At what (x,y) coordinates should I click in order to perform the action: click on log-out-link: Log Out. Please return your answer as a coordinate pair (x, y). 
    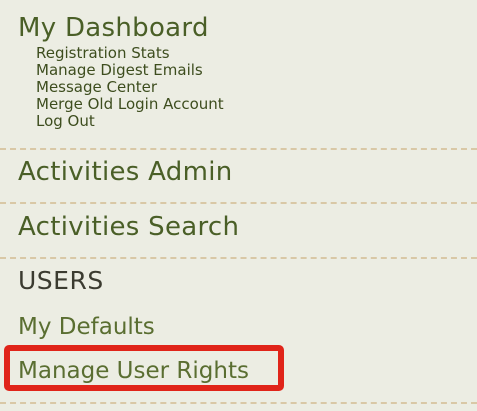
    Looking at the image, I should click on (130, 121).